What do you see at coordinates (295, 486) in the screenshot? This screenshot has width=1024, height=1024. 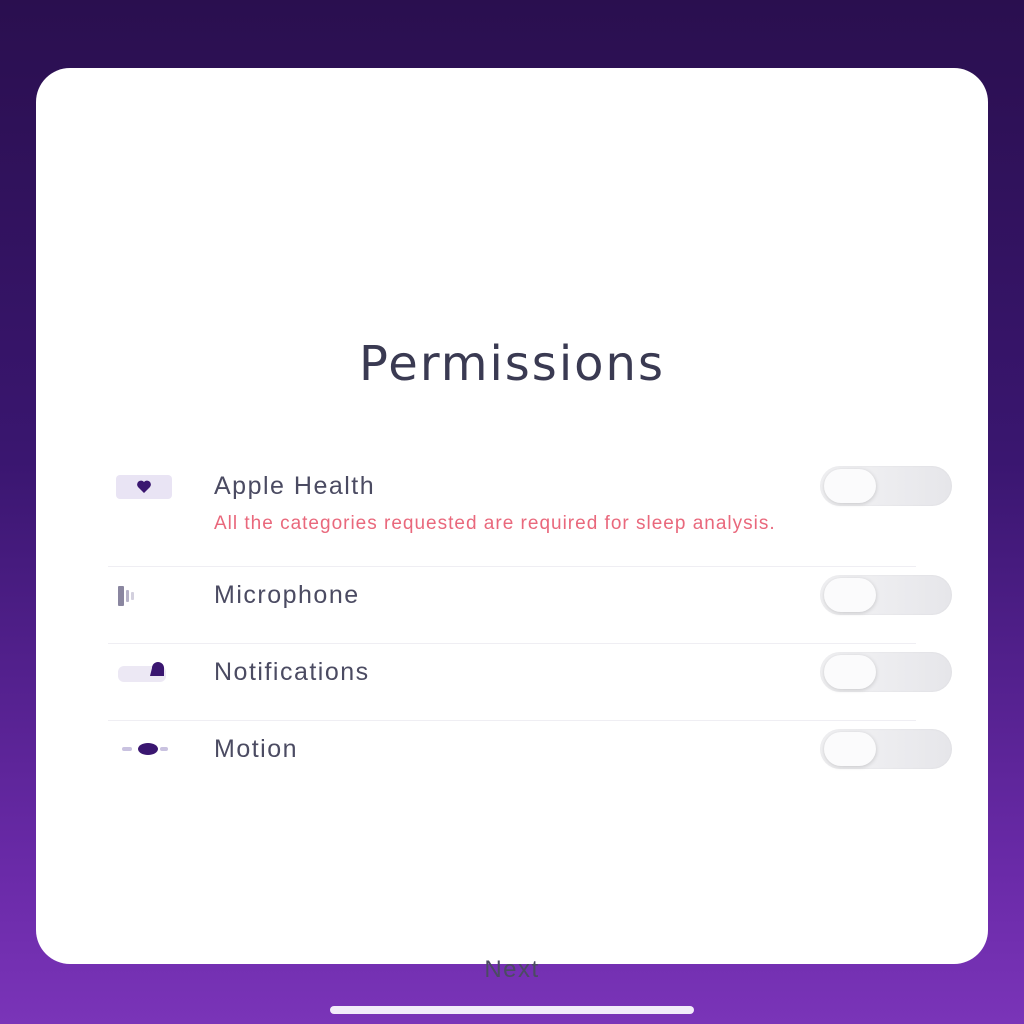 I see `permission-label: Apple Health` at bounding box center [295, 486].